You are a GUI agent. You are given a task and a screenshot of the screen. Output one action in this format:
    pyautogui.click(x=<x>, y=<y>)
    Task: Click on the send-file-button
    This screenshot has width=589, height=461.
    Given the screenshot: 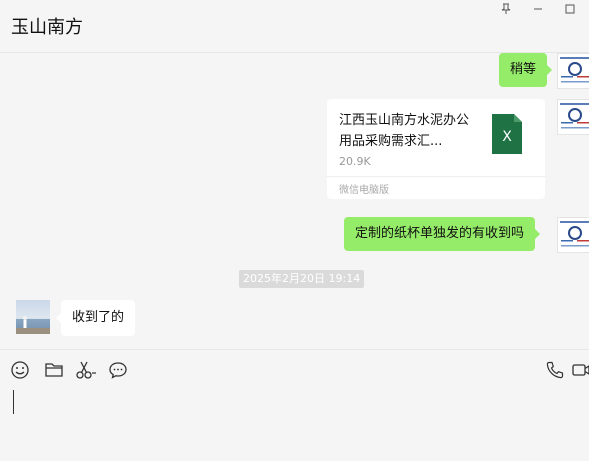 What is the action you would take?
    pyautogui.click(x=54, y=372)
    